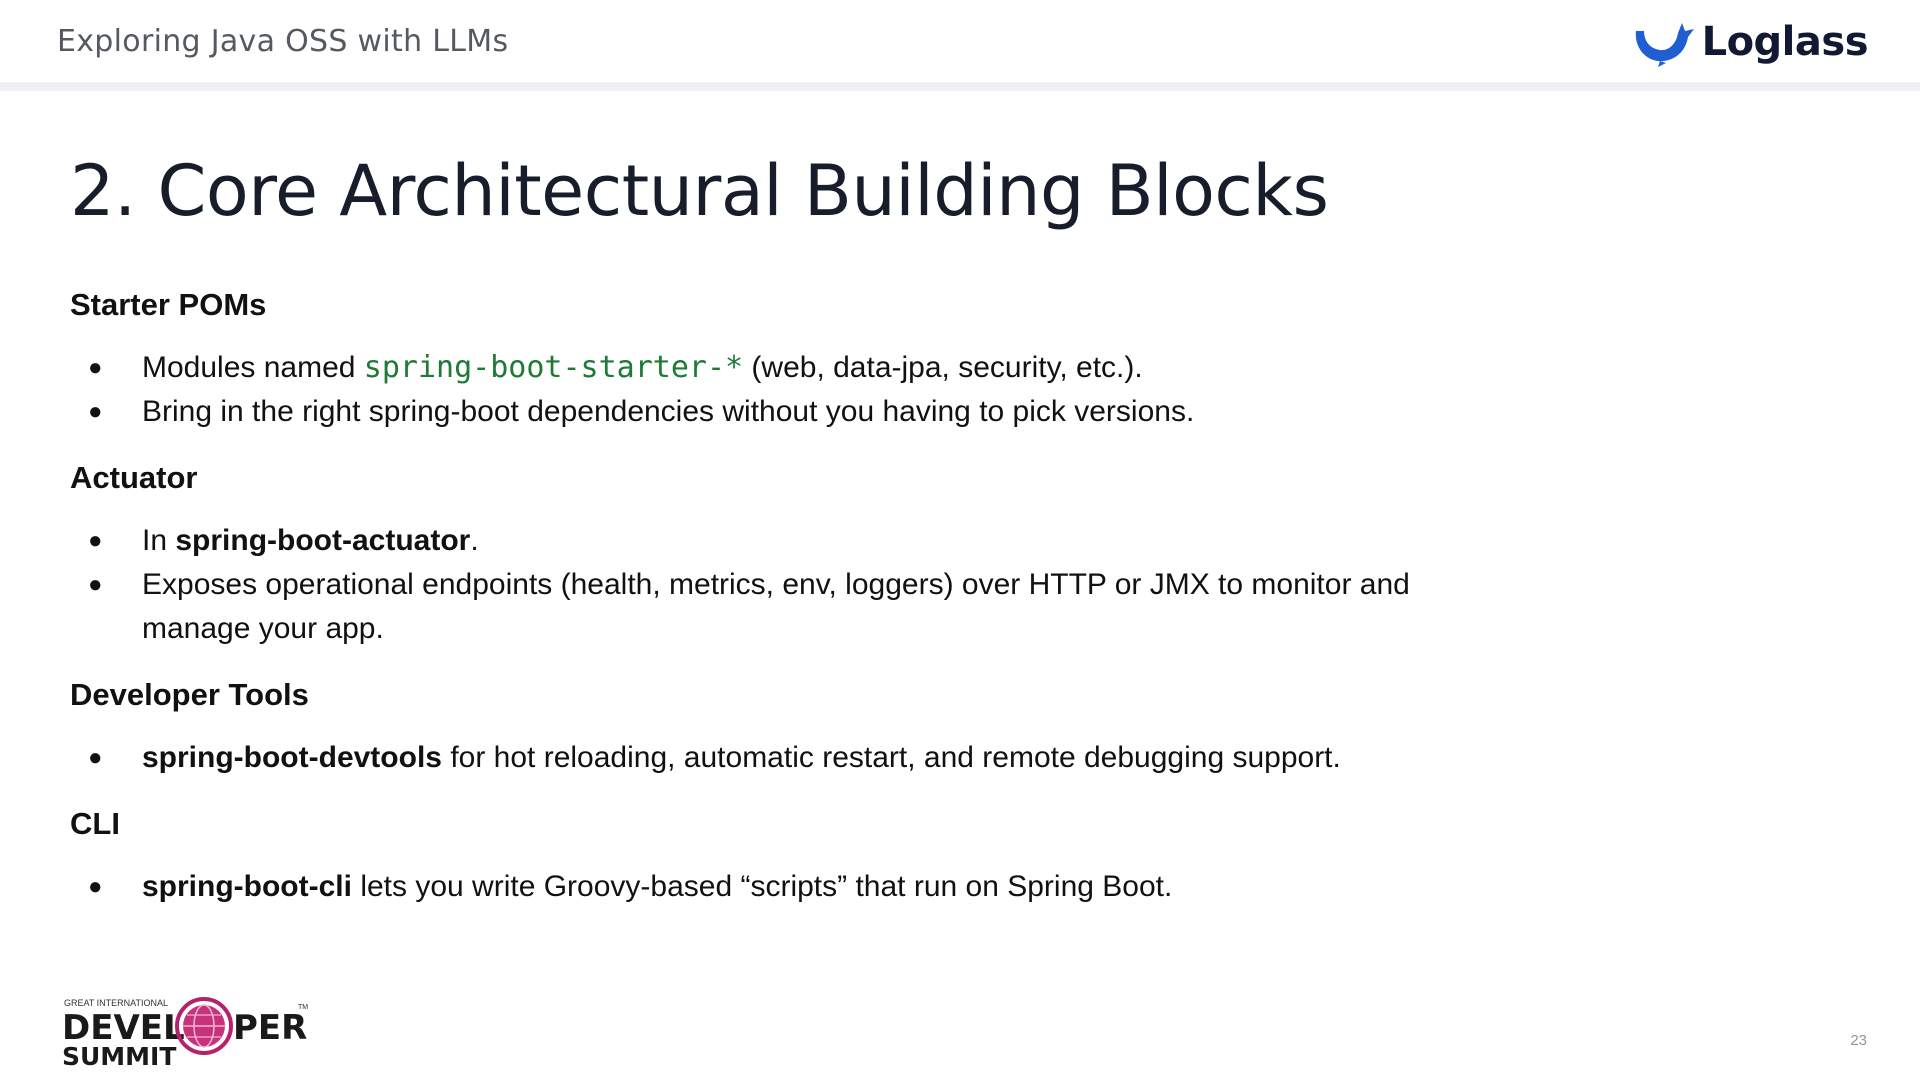 This screenshot has width=1920, height=1080. What do you see at coordinates (263, 628) in the screenshot?
I see `bullet-text: manage your app.` at bounding box center [263, 628].